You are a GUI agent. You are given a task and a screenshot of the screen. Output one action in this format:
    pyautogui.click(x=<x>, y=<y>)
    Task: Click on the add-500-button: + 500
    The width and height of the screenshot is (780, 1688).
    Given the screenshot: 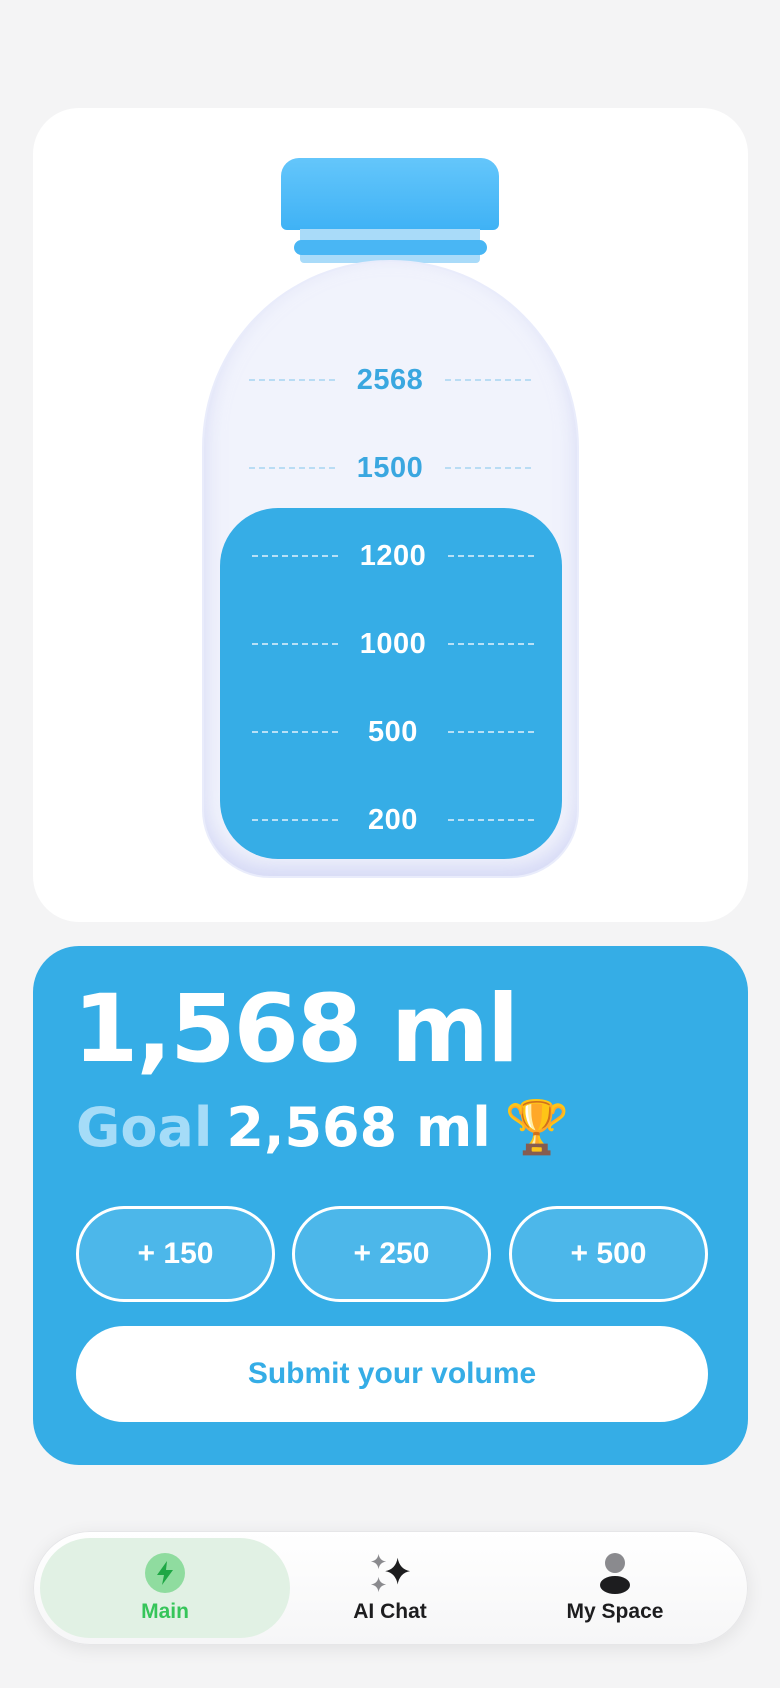 What is the action you would take?
    pyautogui.click(x=608, y=1254)
    